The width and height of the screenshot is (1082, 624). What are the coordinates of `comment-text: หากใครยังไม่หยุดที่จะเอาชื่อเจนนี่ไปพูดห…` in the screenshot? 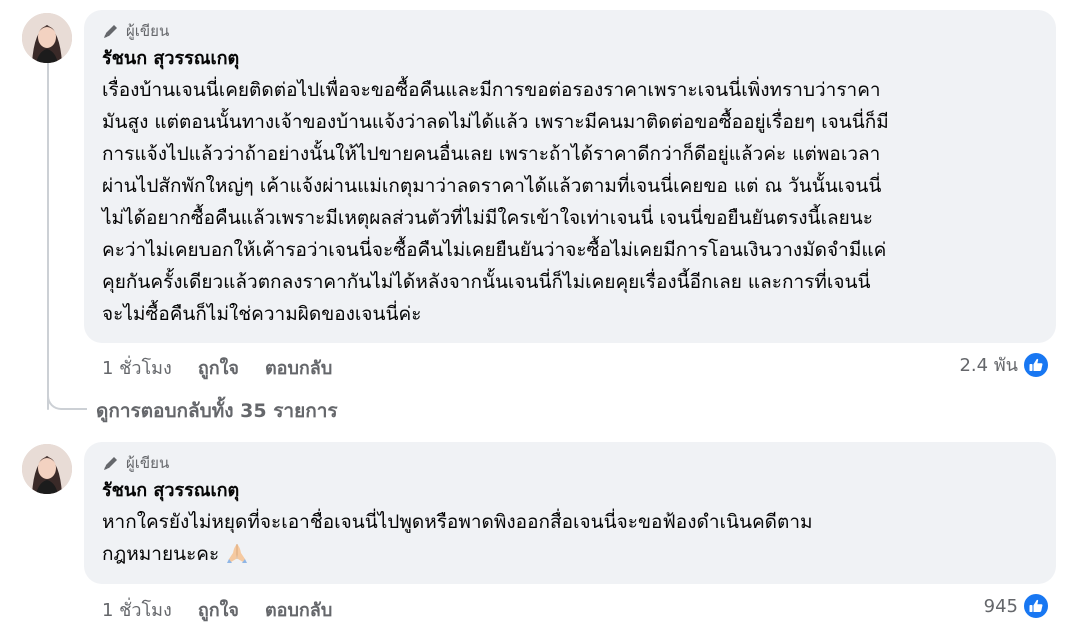 It's located at (570, 538).